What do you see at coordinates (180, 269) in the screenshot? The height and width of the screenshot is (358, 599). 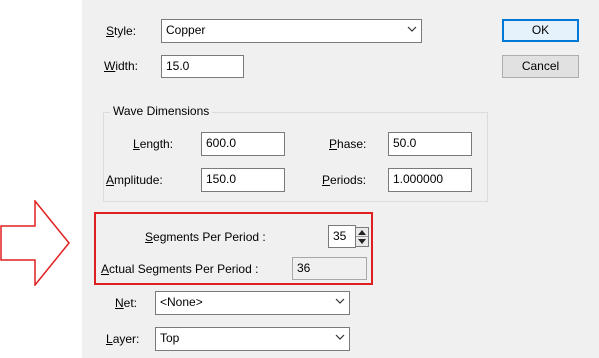 I see `actual-segments-label: Actual Segments Per Period :` at bounding box center [180, 269].